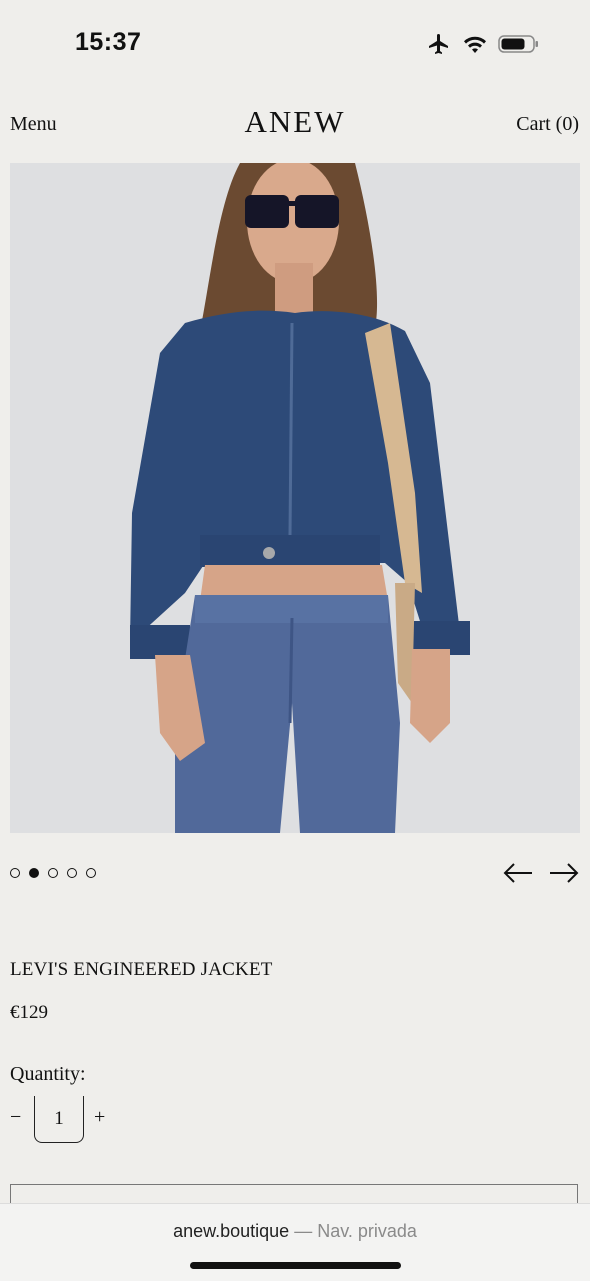  I want to click on browser-url: anew.boutique — Nav. privada, so click(295, 1231).